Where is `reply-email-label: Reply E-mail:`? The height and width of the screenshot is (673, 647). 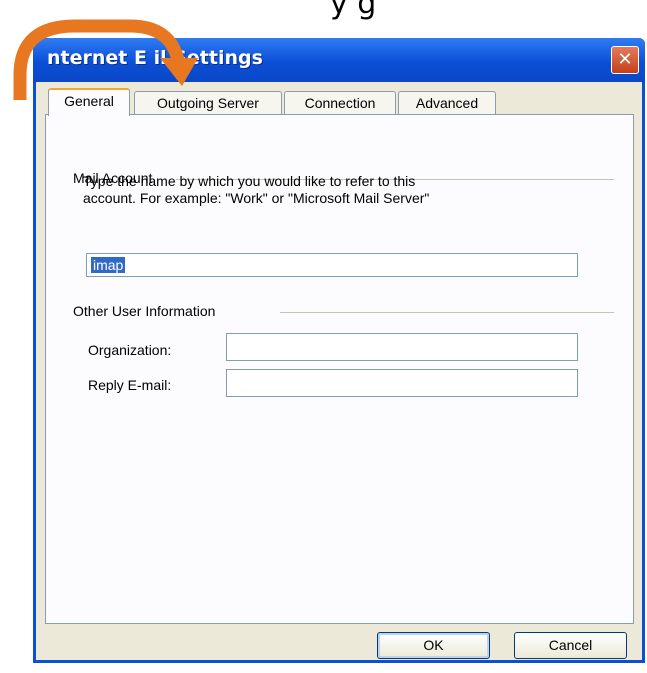 reply-email-label: Reply E-mail: is located at coordinates (130, 385).